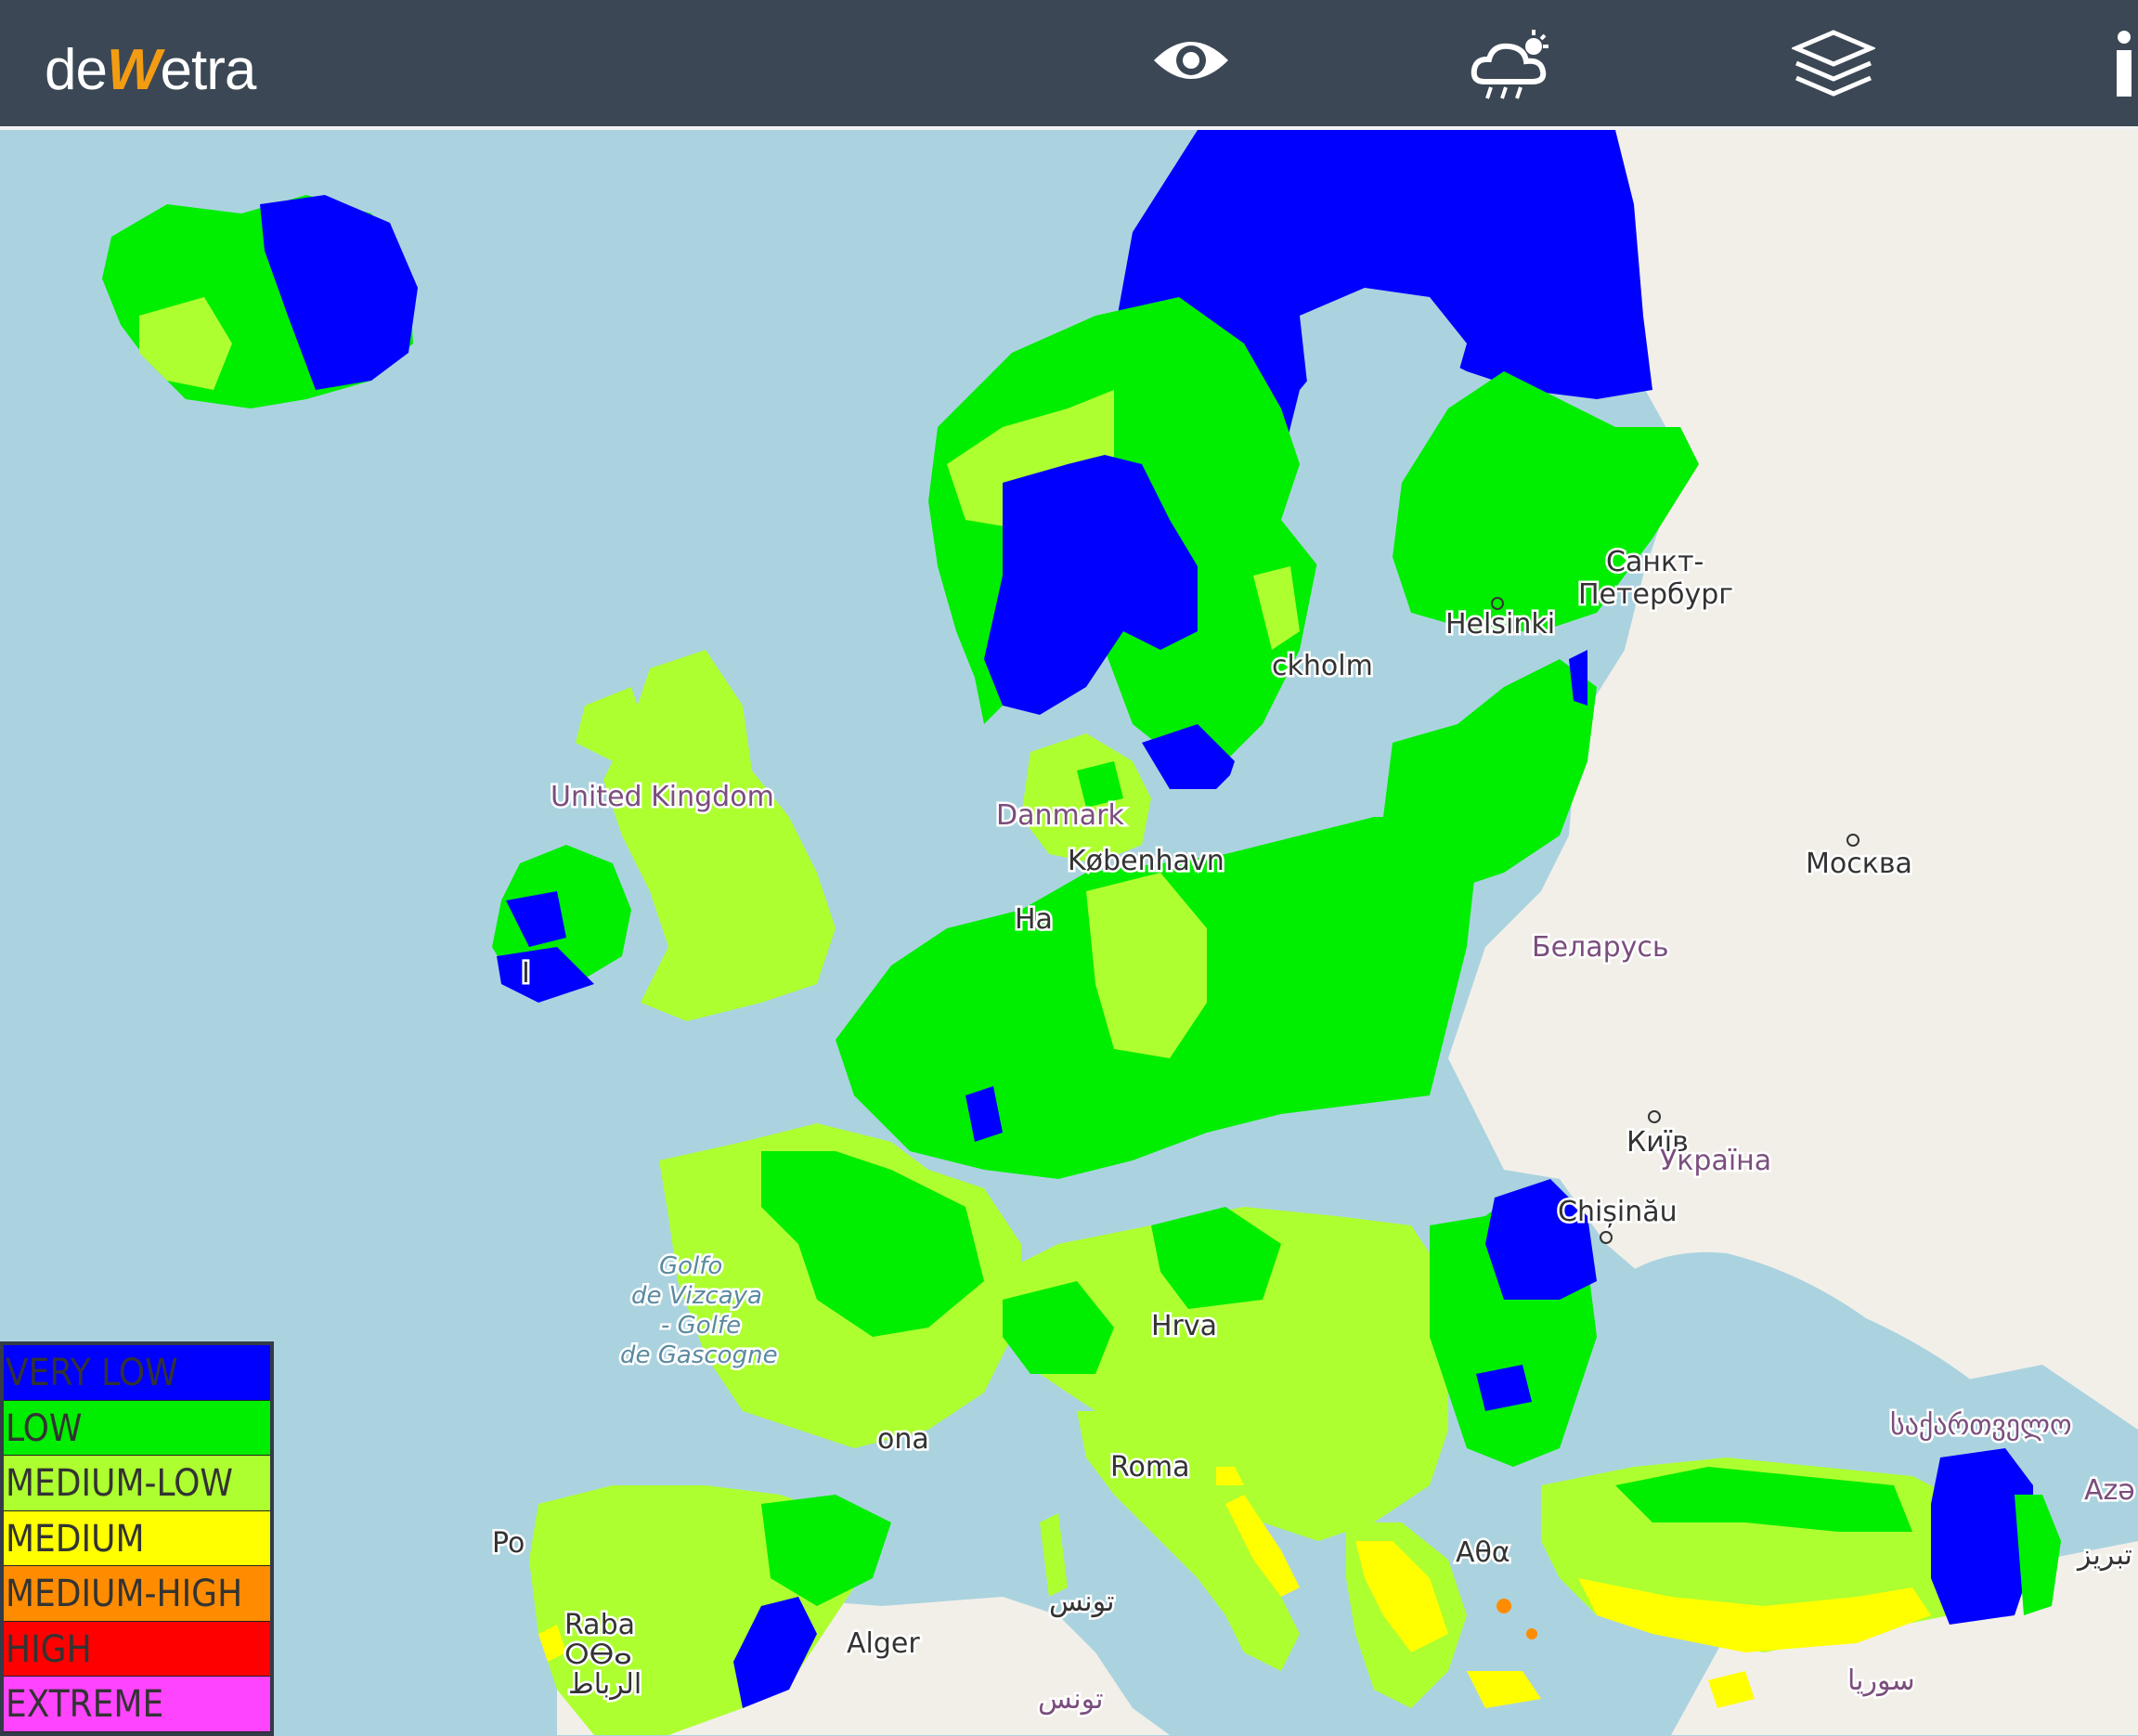 The height and width of the screenshot is (1736, 2138). I want to click on label-rabat-tifinagh: ⵔⴱⴰ, so click(598, 1655).